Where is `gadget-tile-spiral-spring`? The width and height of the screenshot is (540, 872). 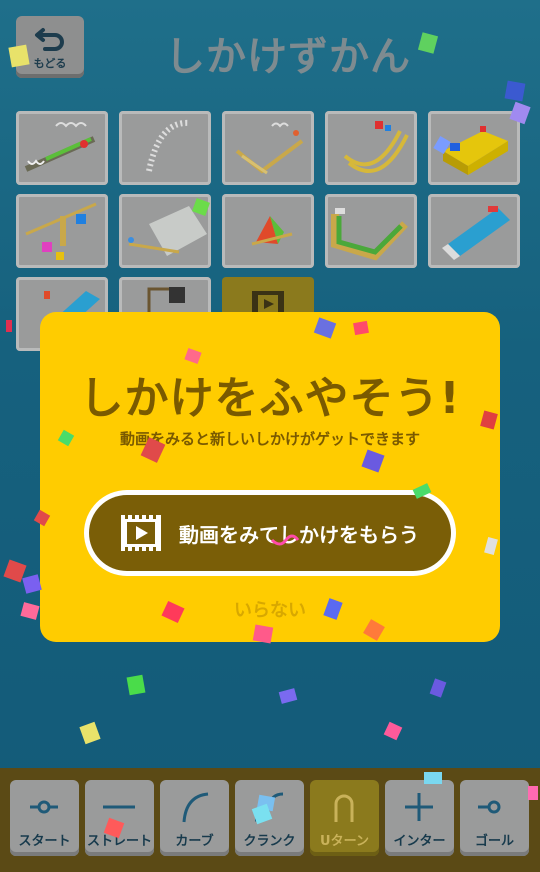
gadget-tile-spiral-spring is located at coordinates (165, 148).